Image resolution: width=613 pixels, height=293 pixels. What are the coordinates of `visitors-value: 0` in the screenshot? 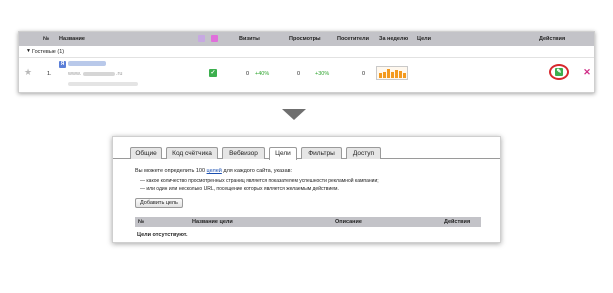 It's located at (364, 74).